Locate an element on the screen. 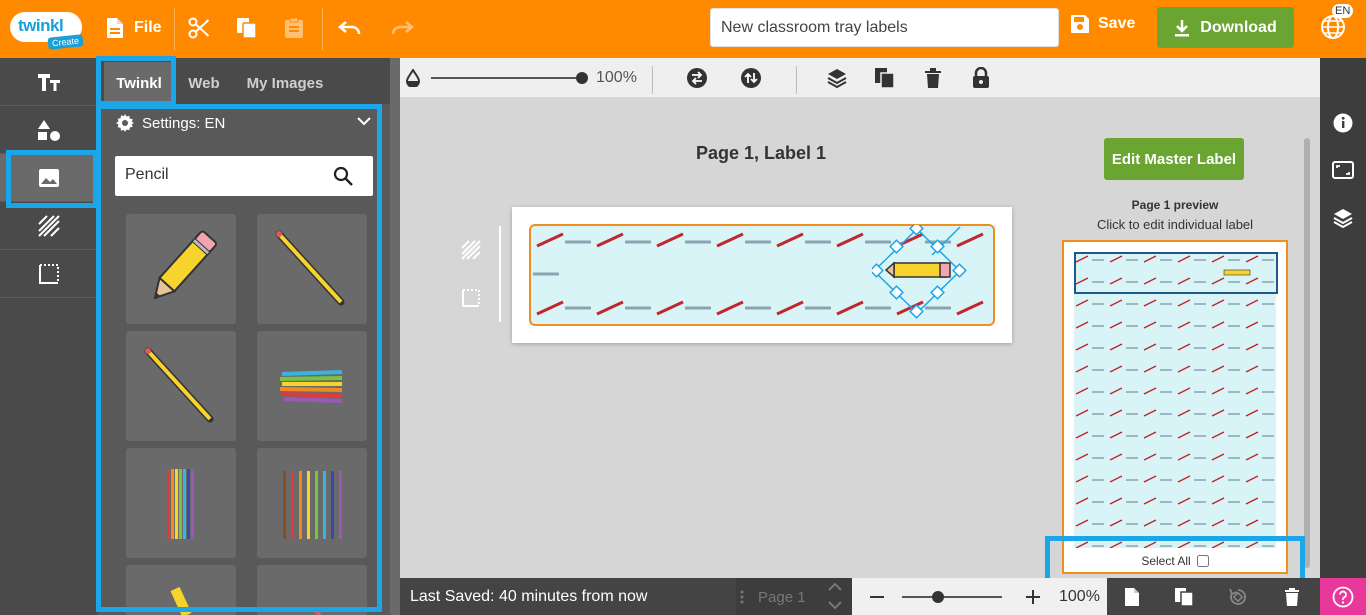  undo-icon is located at coordinates (349, 28).